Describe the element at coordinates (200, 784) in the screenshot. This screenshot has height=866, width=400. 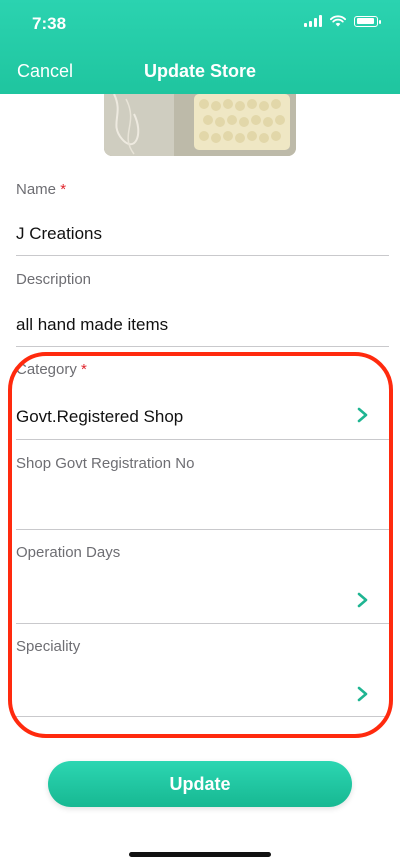
I see `update-button: Update` at that location.